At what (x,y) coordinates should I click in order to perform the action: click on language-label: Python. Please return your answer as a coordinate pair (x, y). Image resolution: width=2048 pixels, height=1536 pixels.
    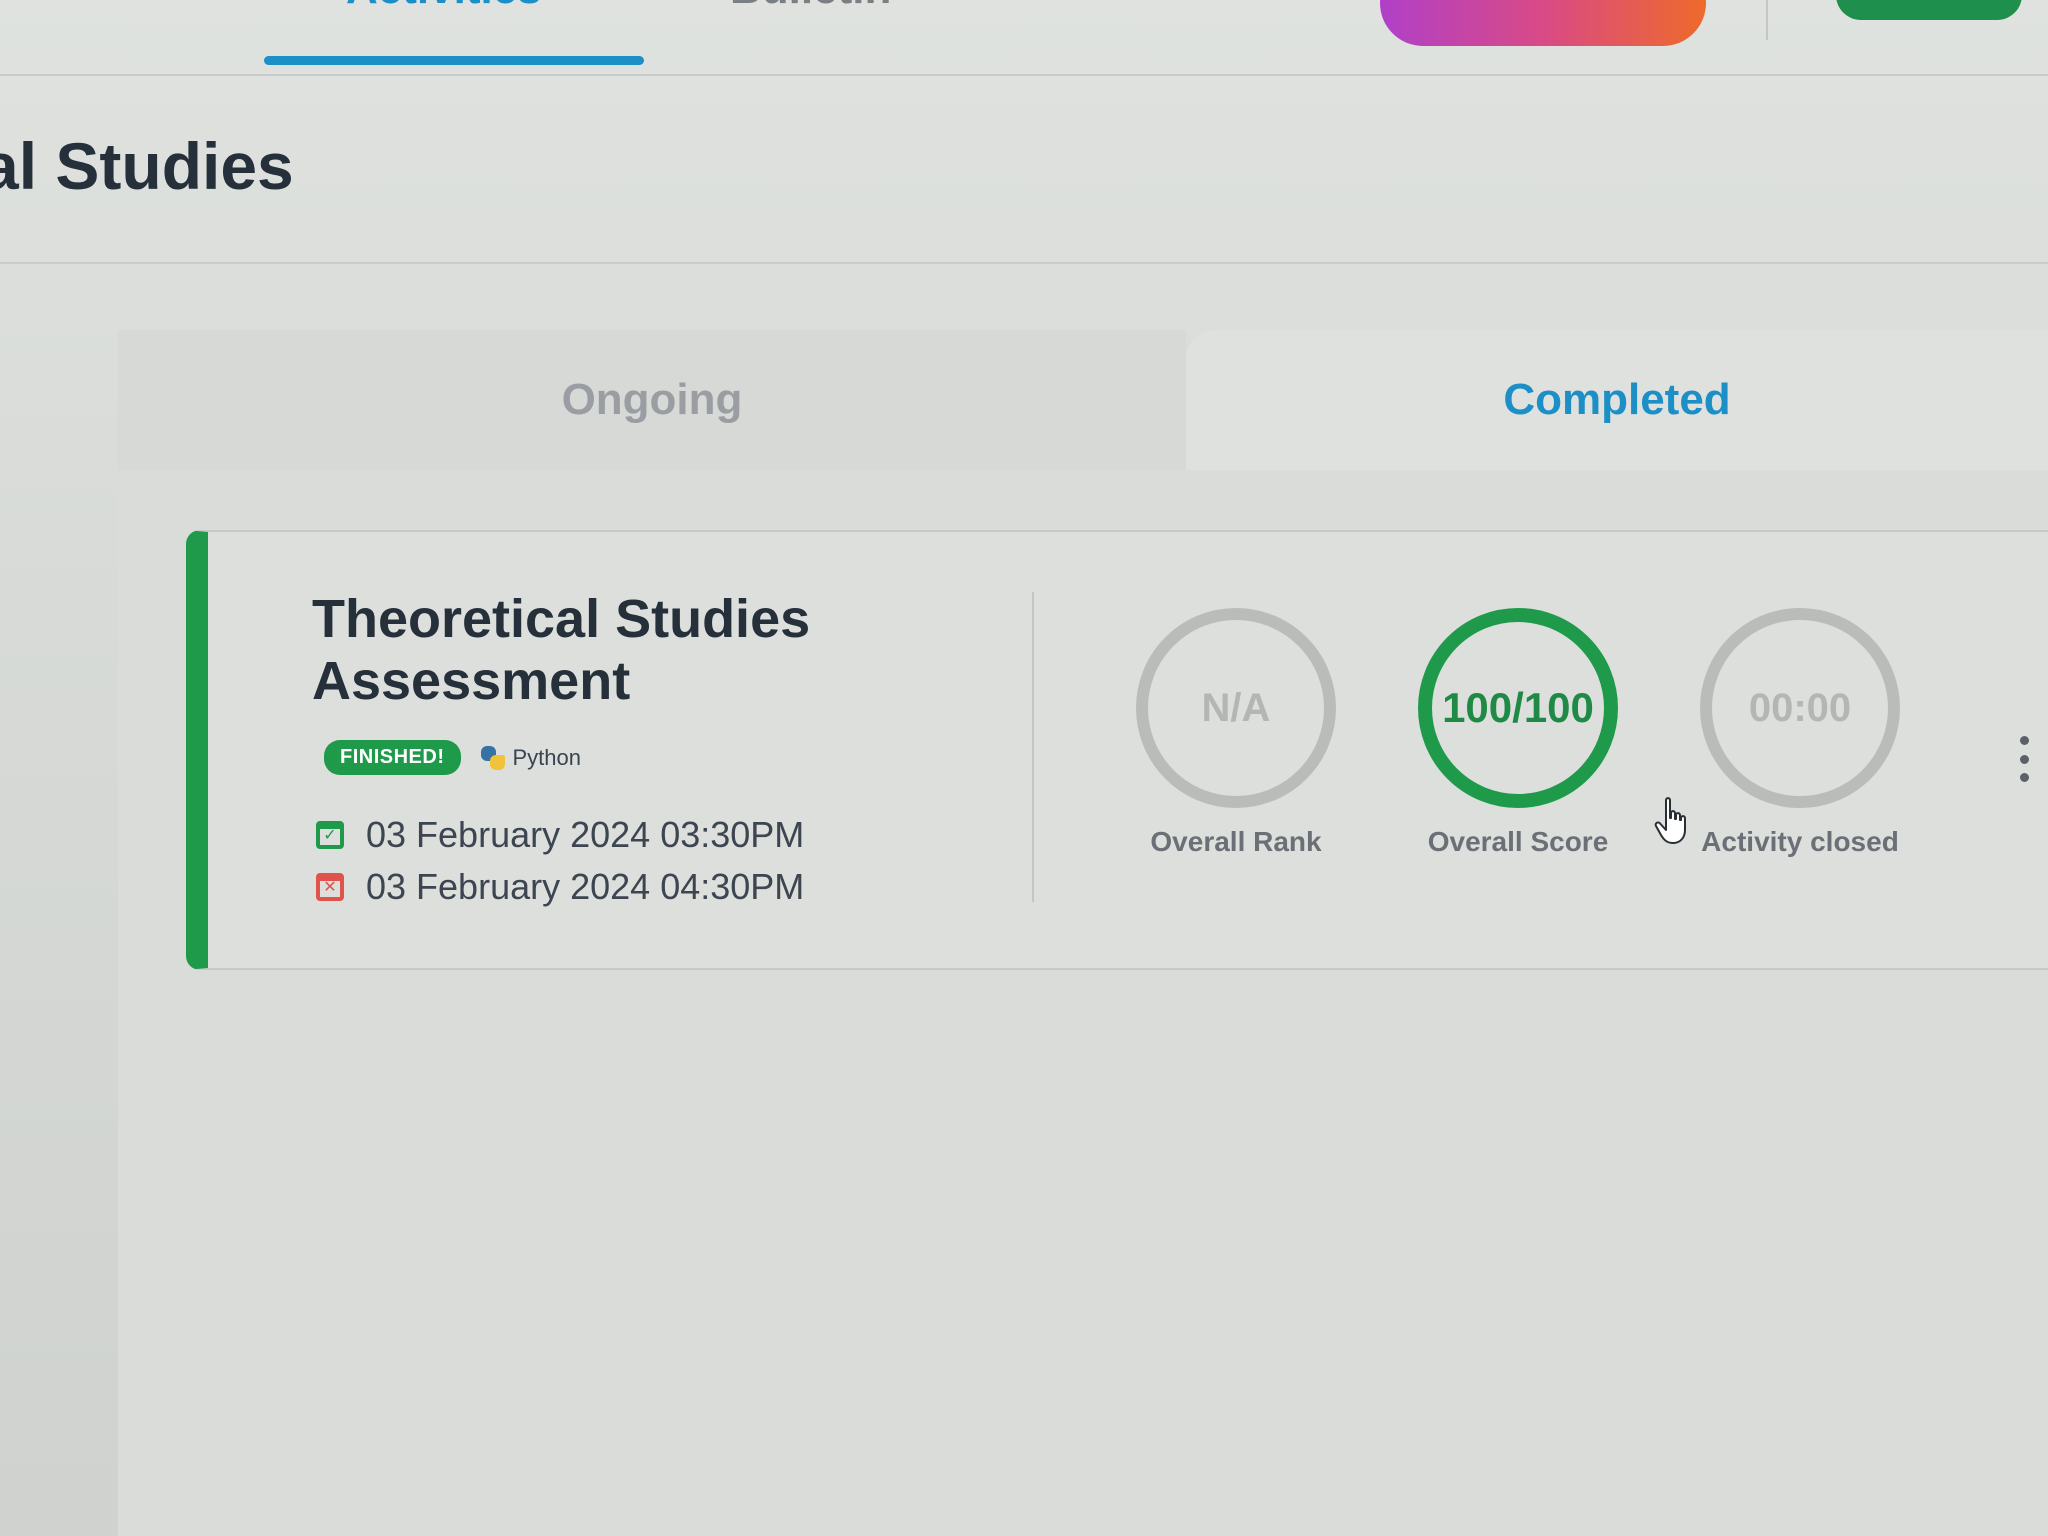
    Looking at the image, I should click on (547, 757).